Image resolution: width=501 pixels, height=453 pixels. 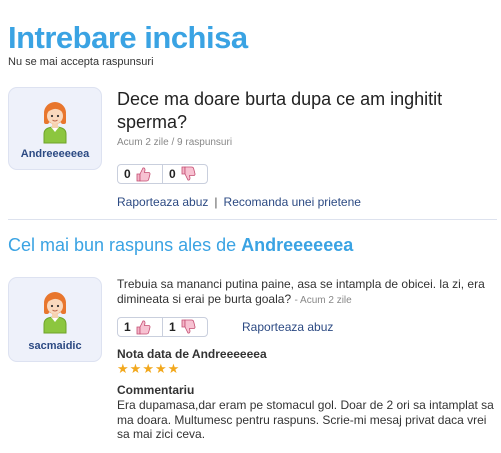 What do you see at coordinates (81, 62) in the screenshot?
I see `page-subtitle: Nu se mai accepta raspunsuri` at bounding box center [81, 62].